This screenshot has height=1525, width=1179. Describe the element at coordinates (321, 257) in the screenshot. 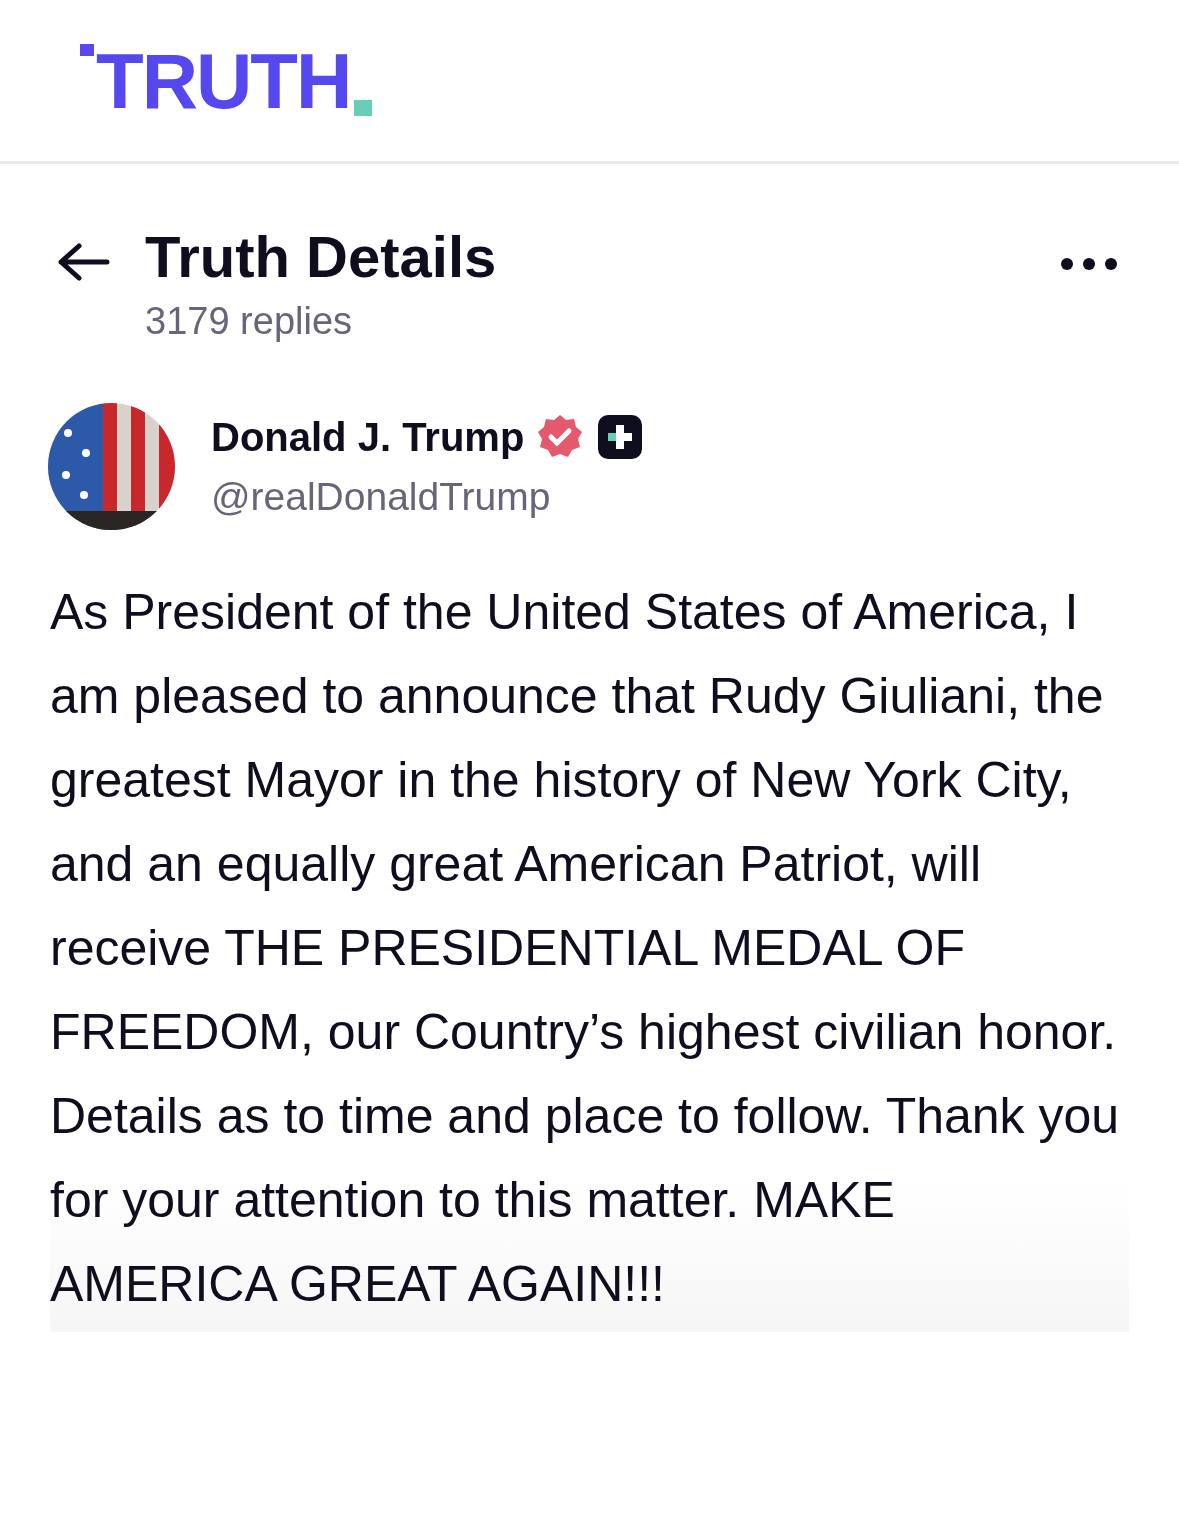

I see `page-title: Truth Details` at that location.